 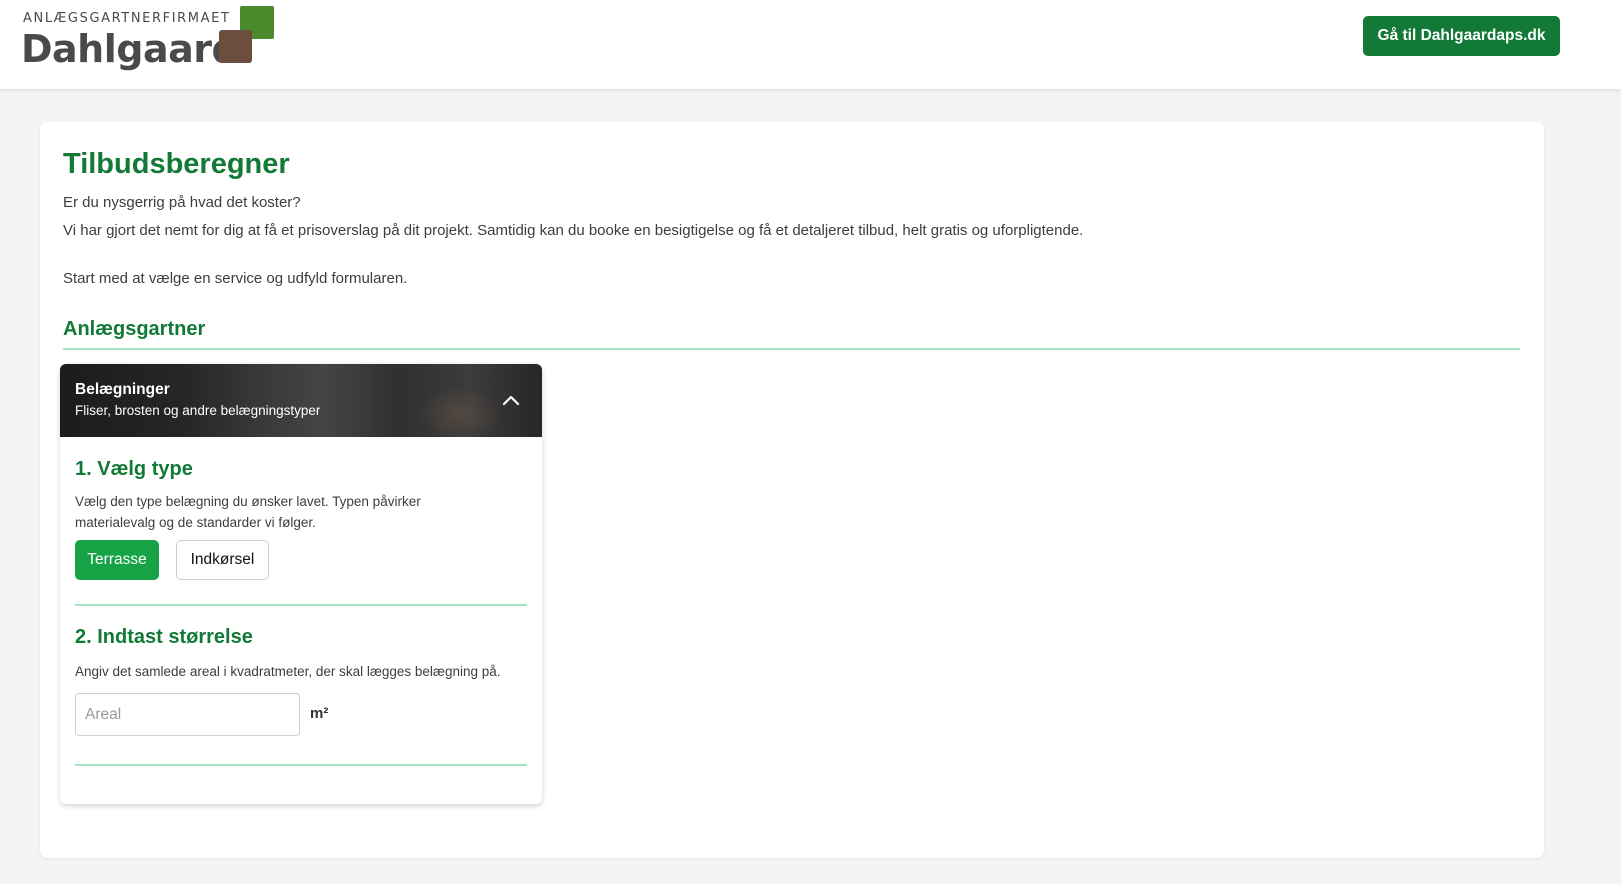 I want to click on step-divider, so click(x=301, y=605).